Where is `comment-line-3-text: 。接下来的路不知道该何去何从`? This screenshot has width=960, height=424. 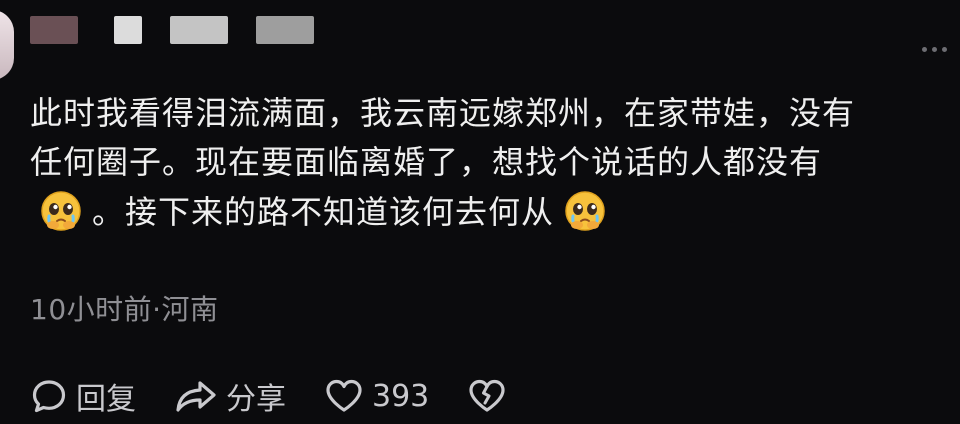 comment-line-3-text: 。接下来的路不知道该何去何从 is located at coordinates (323, 212).